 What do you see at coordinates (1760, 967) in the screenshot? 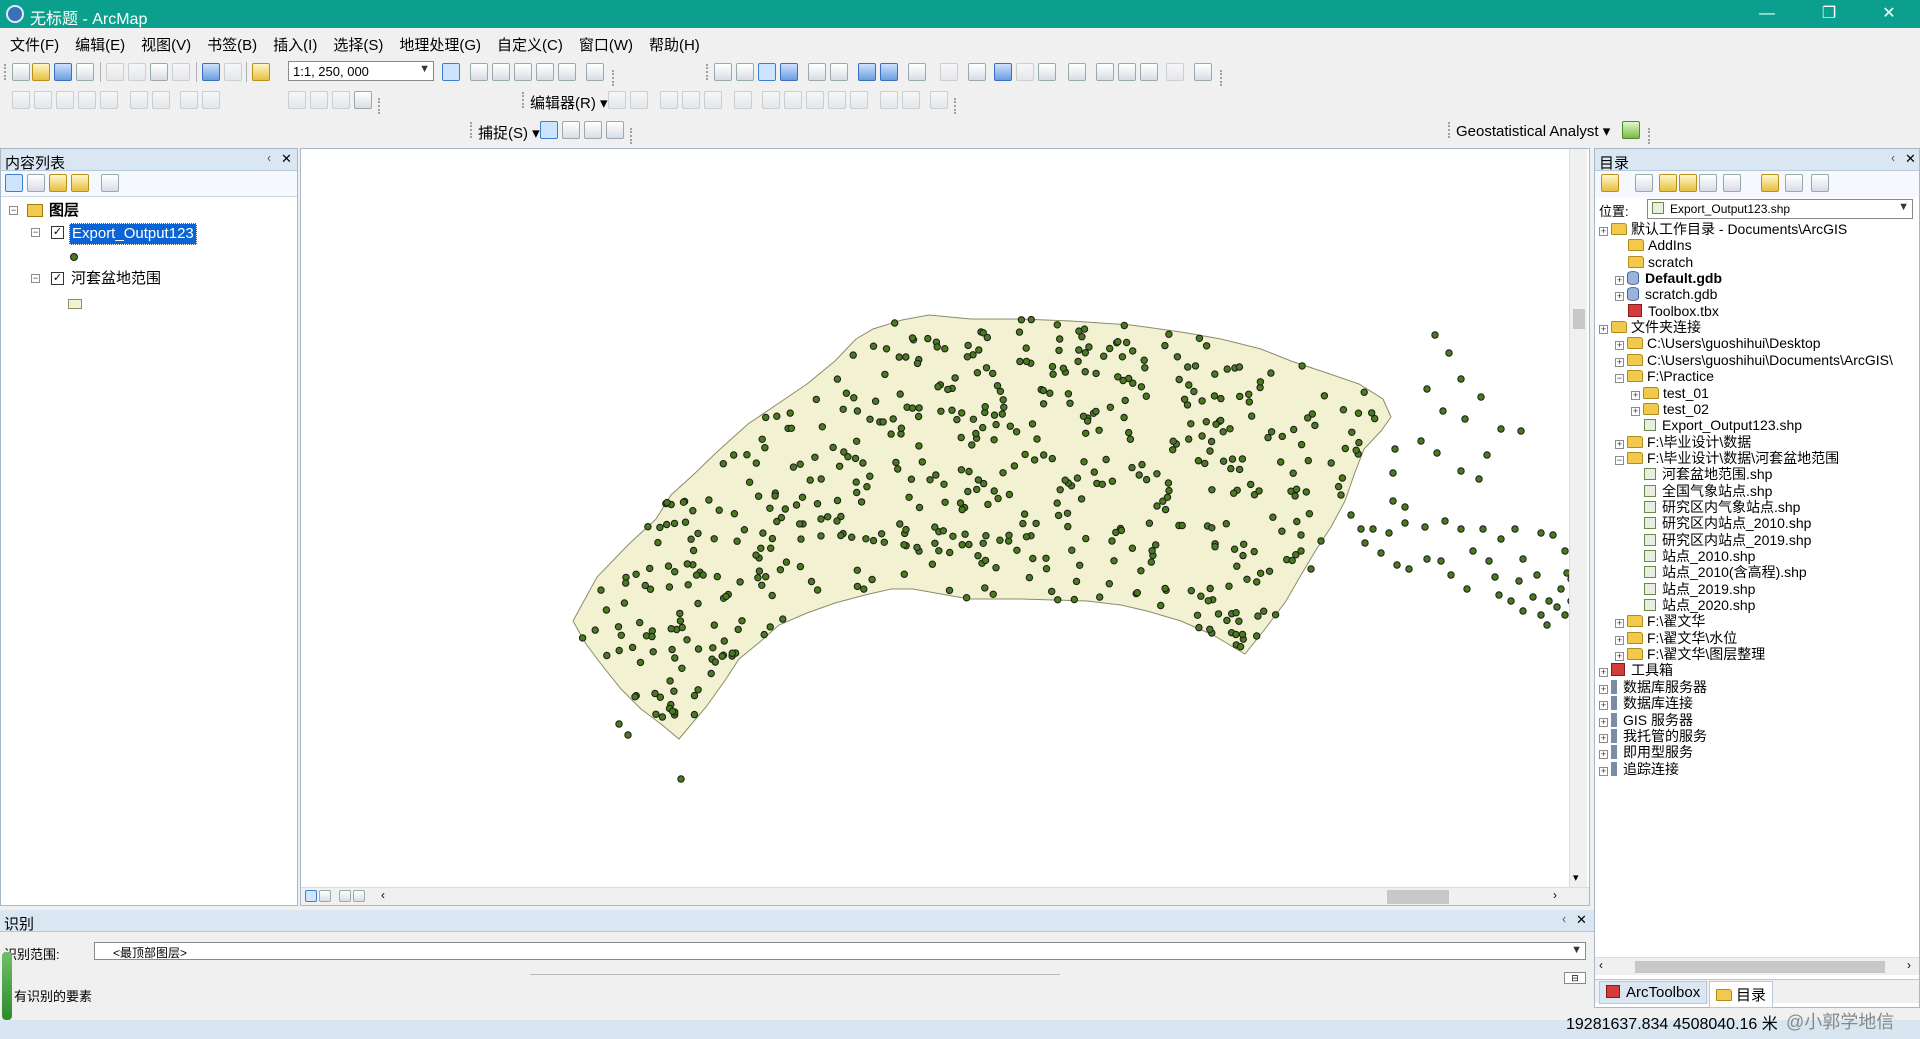
I see `scrollbar-thumb` at bounding box center [1760, 967].